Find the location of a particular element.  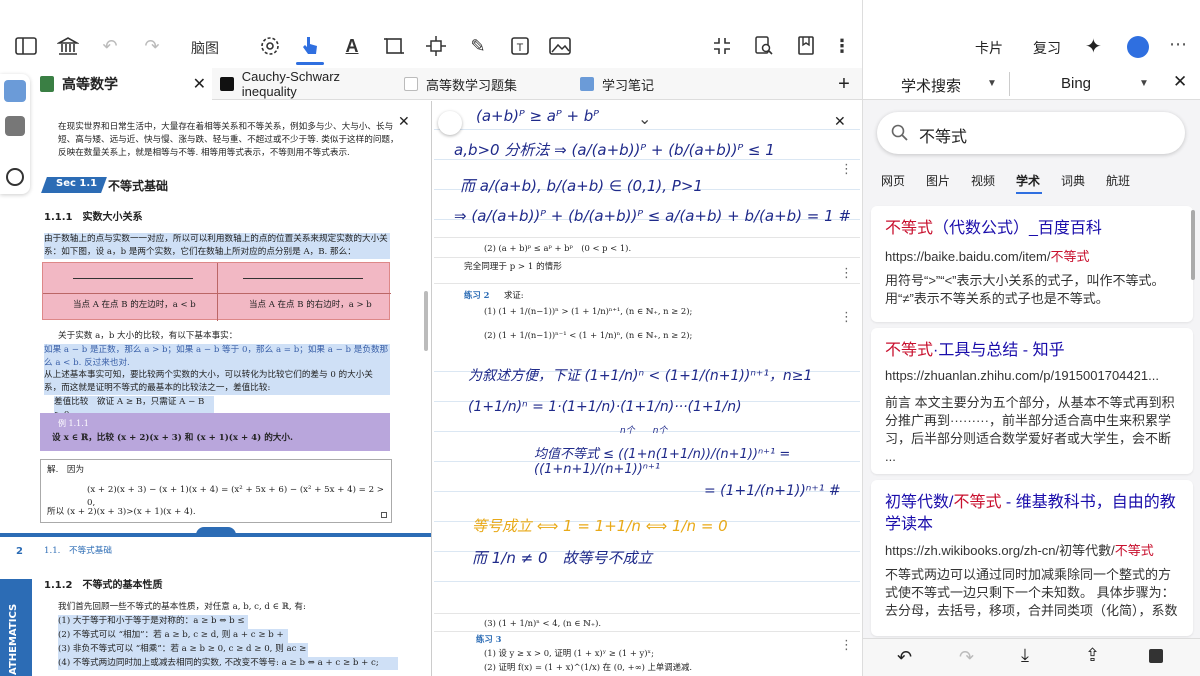

tab-label: 高等数学习题集 is located at coordinates (472, 85).